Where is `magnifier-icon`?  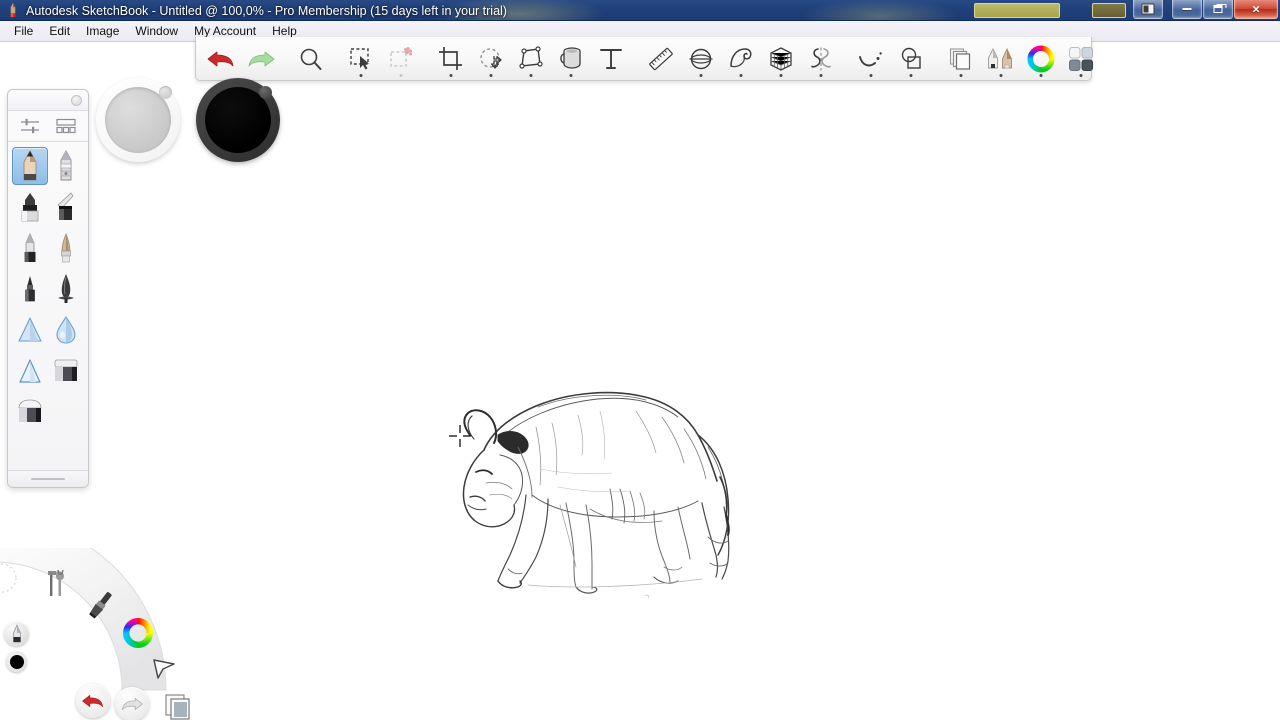
magnifier-icon is located at coordinates (311, 59).